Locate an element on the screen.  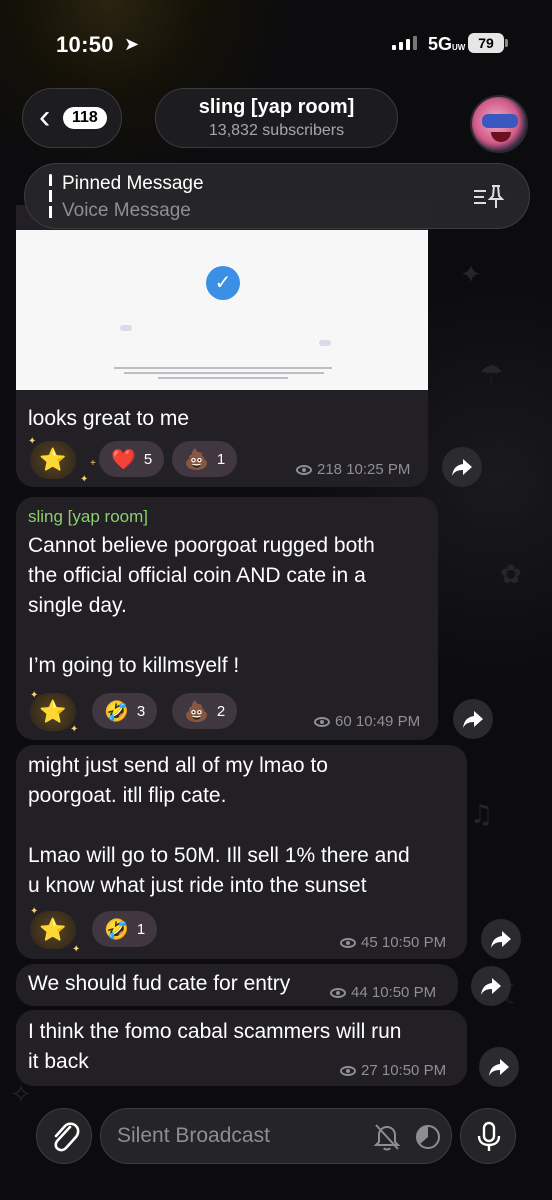
message-meta: 45 10:50 PM is located at coordinates (393, 942).